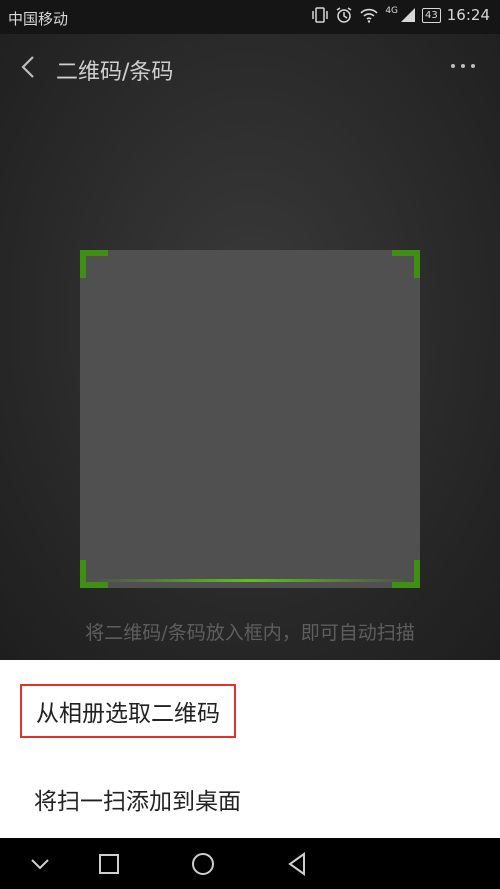 The height and width of the screenshot is (889, 500). I want to click on more-dots-icon, so click(463, 66).